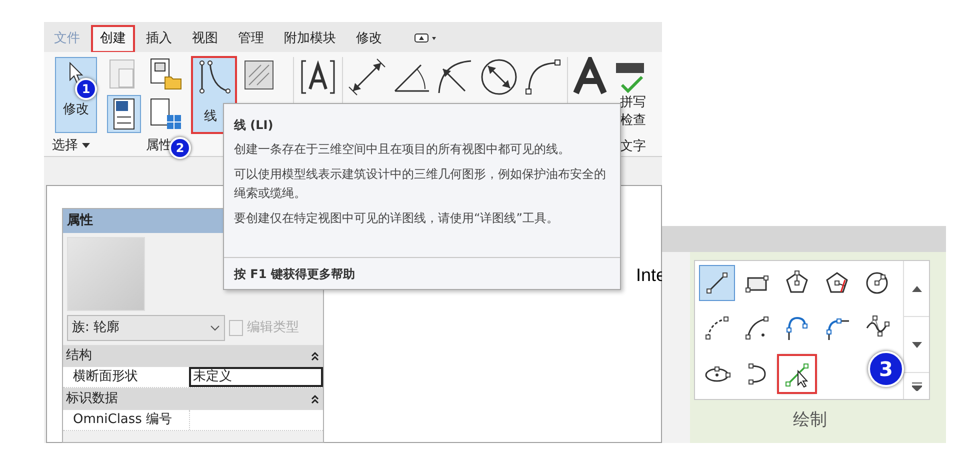  I want to click on group-label: 文字, so click(633, 147).